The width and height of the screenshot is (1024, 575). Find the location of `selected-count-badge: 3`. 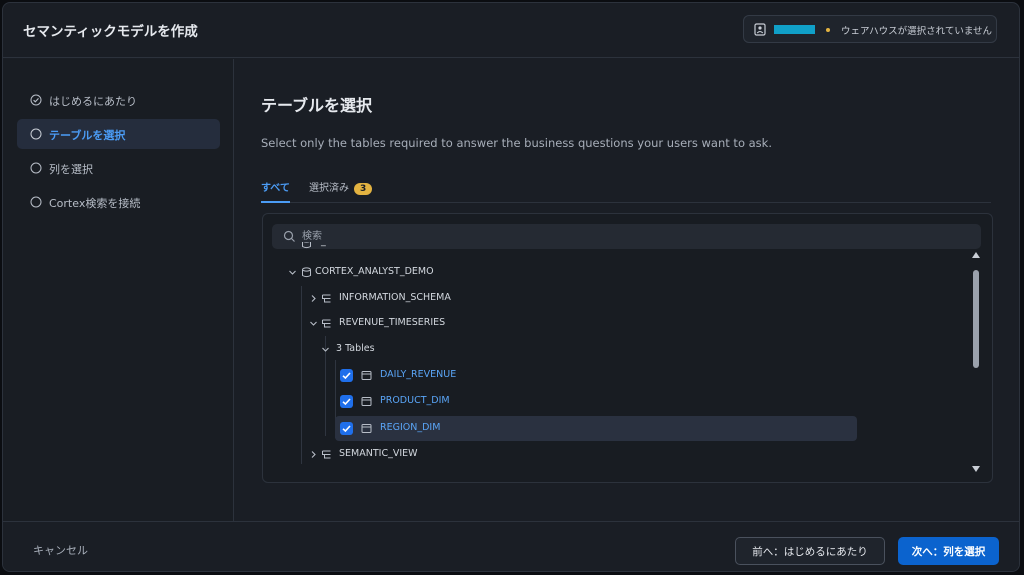

selected-count-badge: 3 is located at coordinates (363, 189).